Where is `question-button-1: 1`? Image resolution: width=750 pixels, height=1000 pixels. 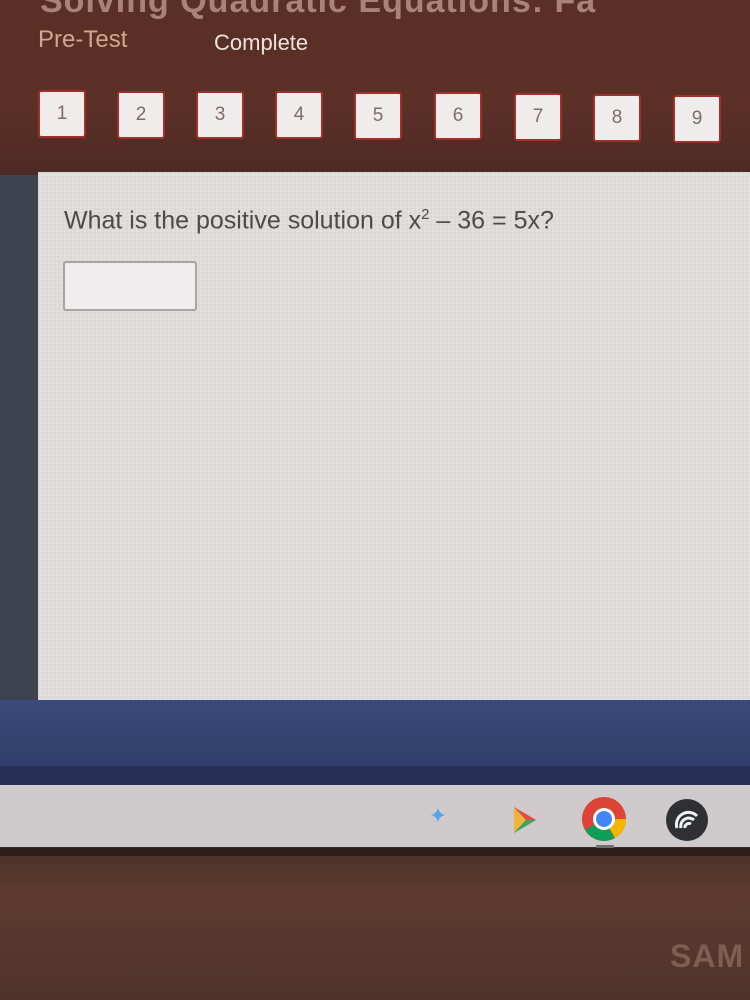 question-button-1: 1 is located at coordinates (62, 114).